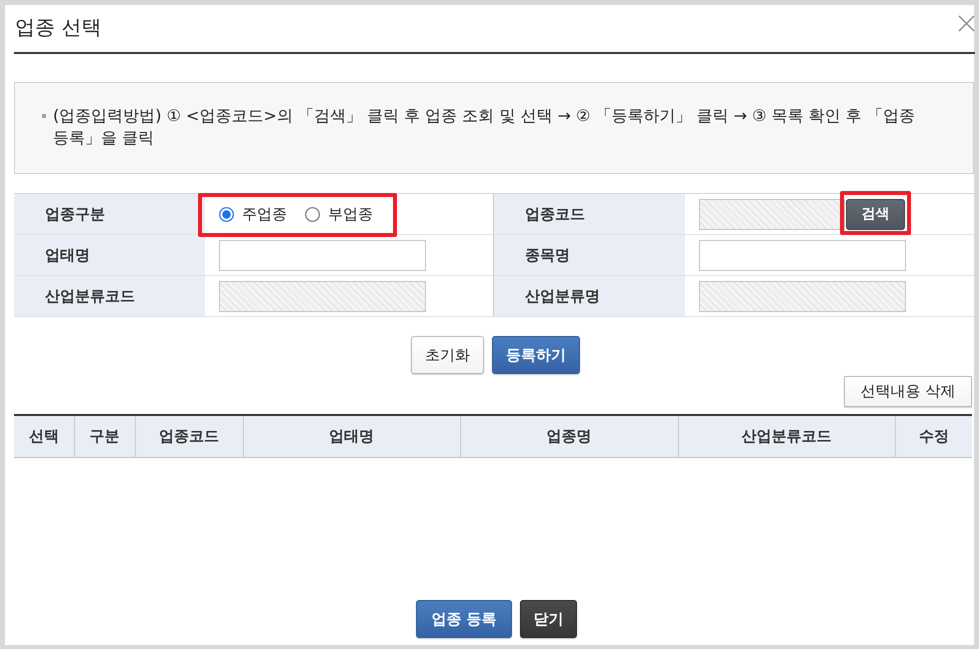 Image resolution: width=979 pixels, height=649 pixels. What do you see at coordinates (966, 23) in the screenshot?
I see `close-icon` at bounding box center [966, 23].